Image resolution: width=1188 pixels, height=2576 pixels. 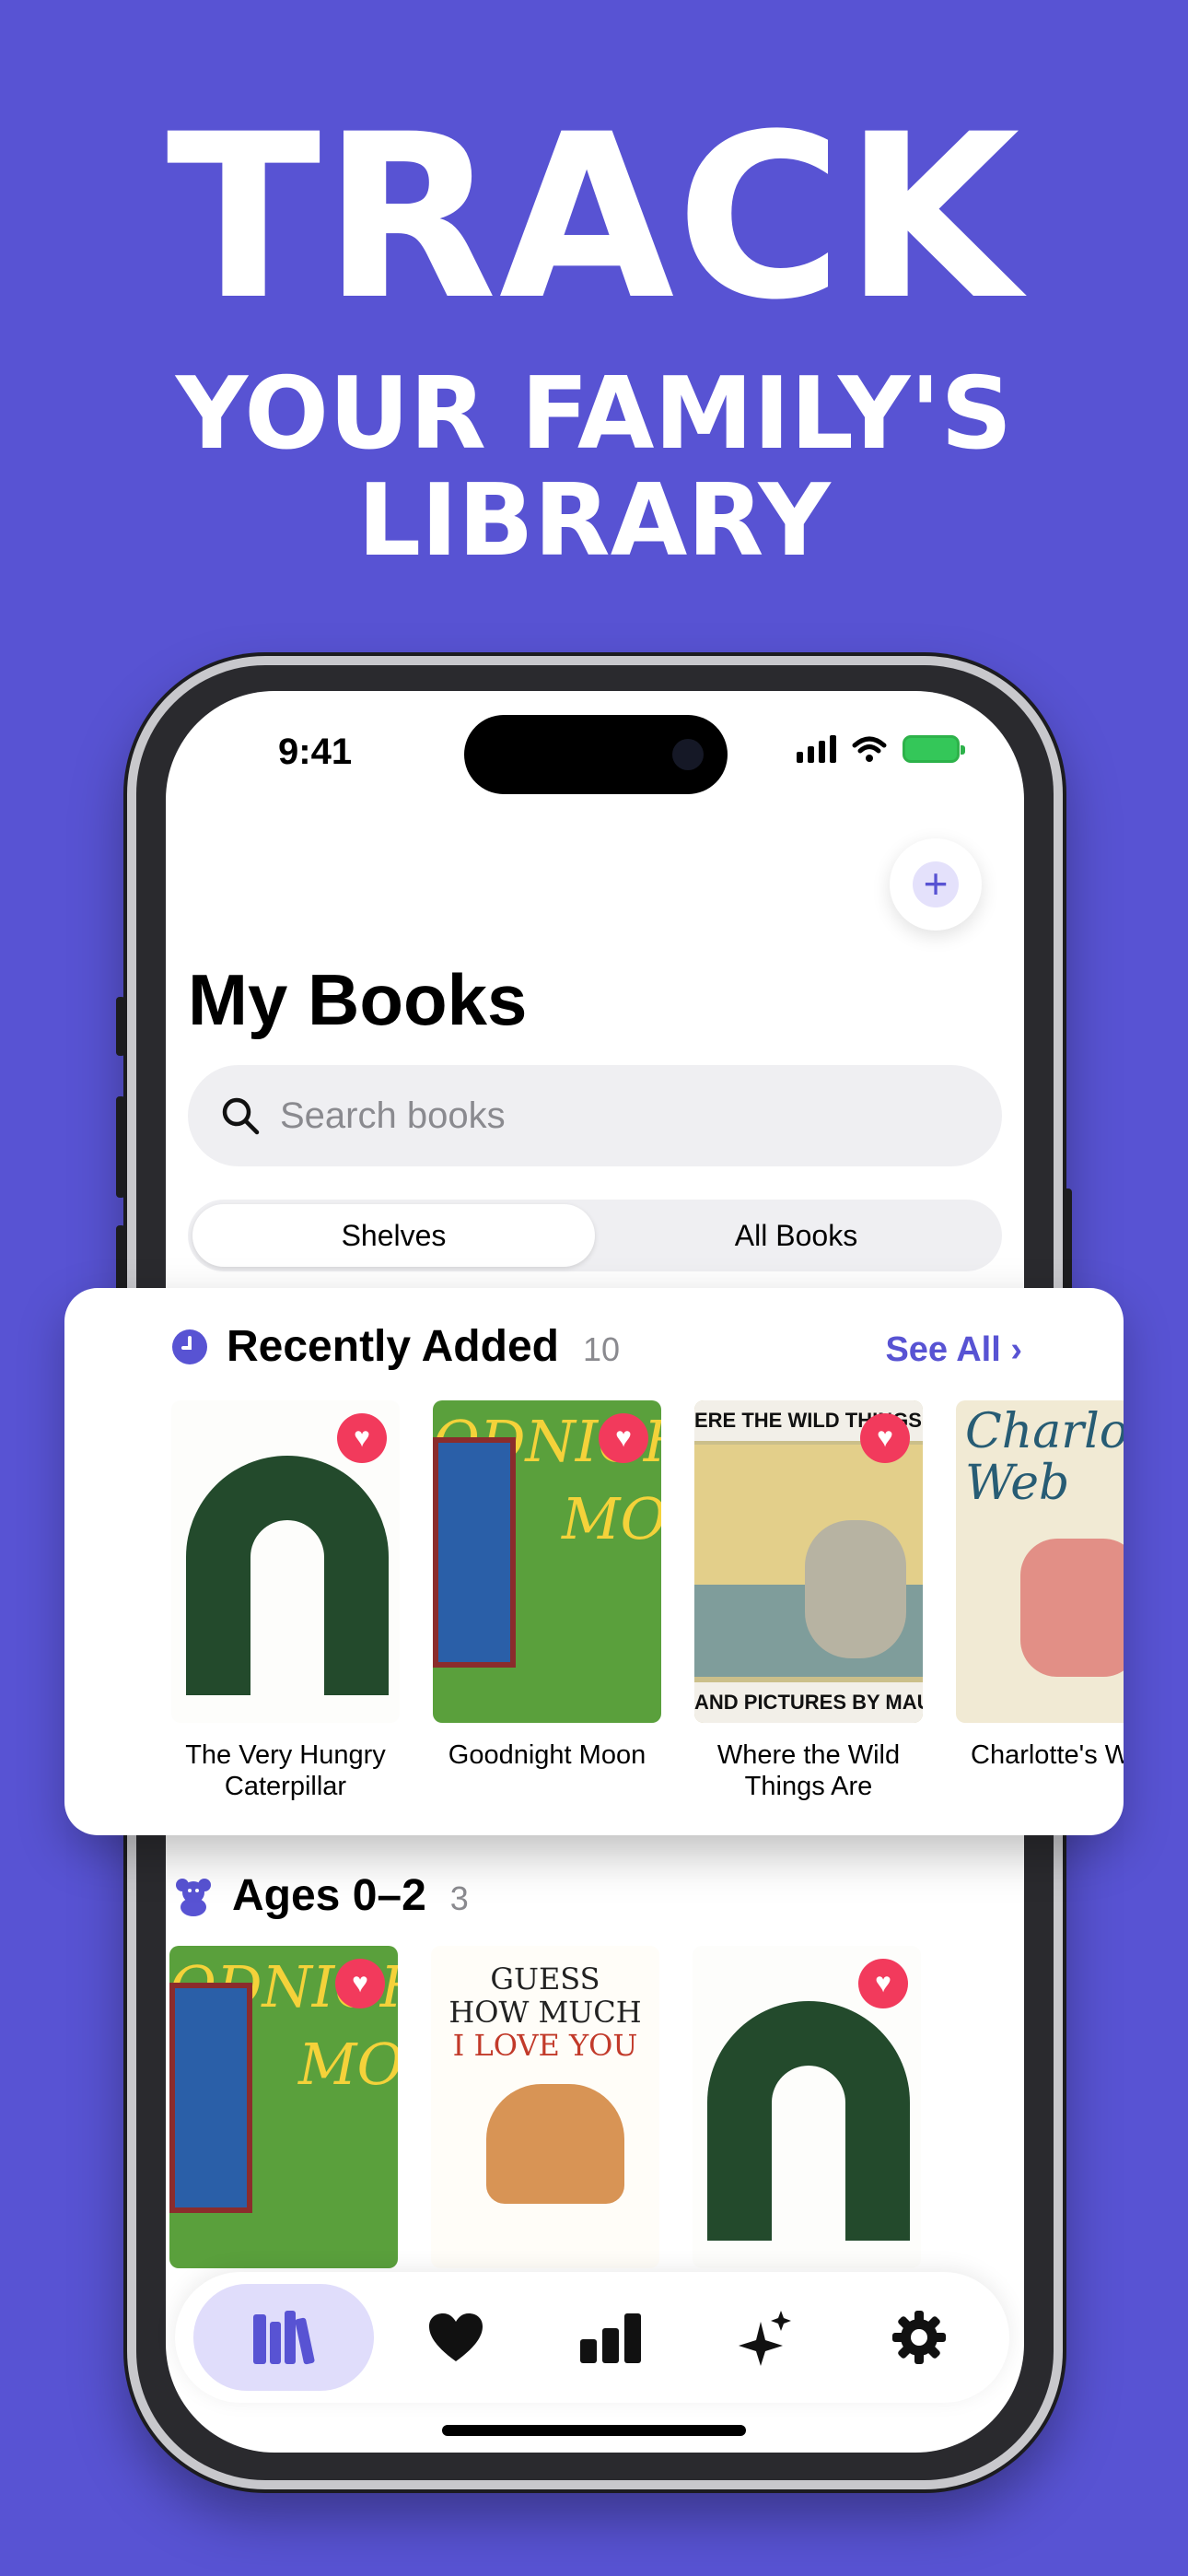 I want to click on segment-shelves: Shelves, so click(x=393, y=1235).